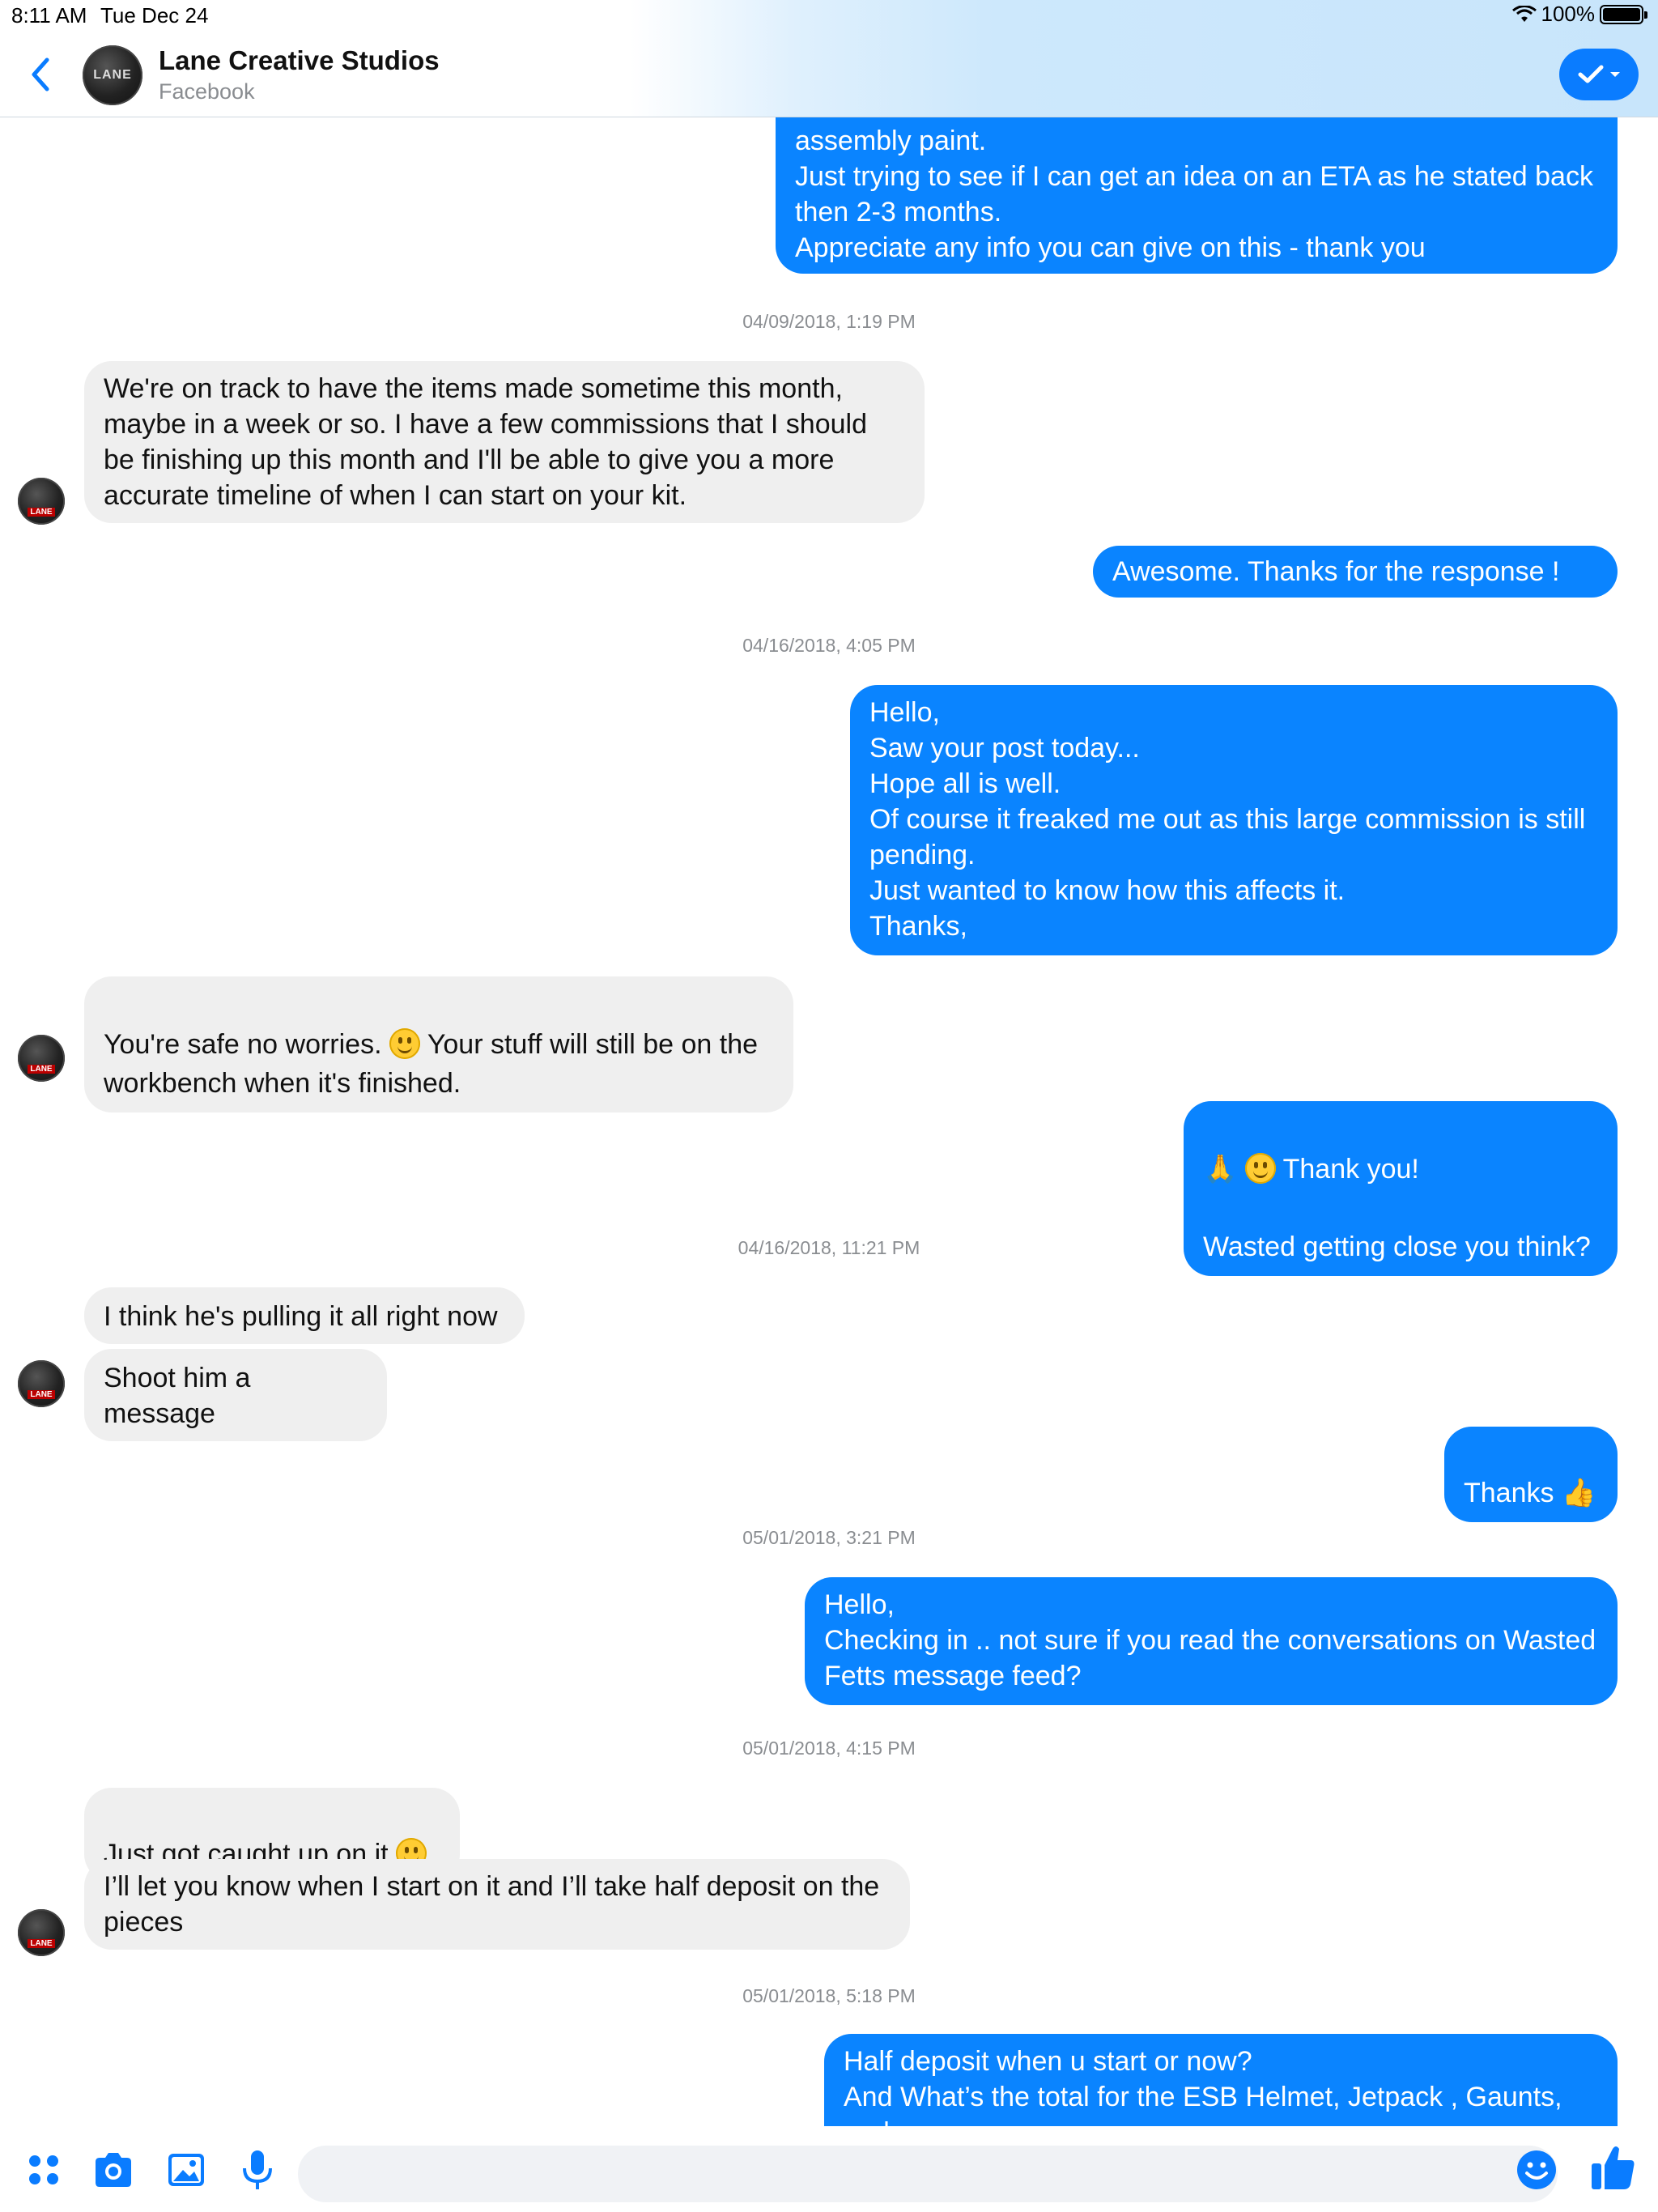 The width and height of the screenshot is (1658, 2212). I want to click on chevron-down-icon, so click(1615, 75).